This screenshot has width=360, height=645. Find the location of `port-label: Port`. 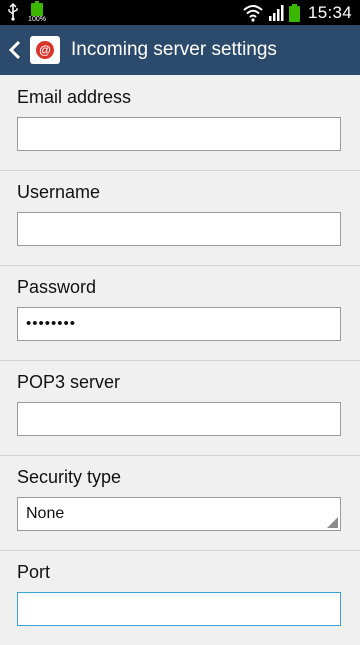

port-label: Port is located at coordinates (34, 572).